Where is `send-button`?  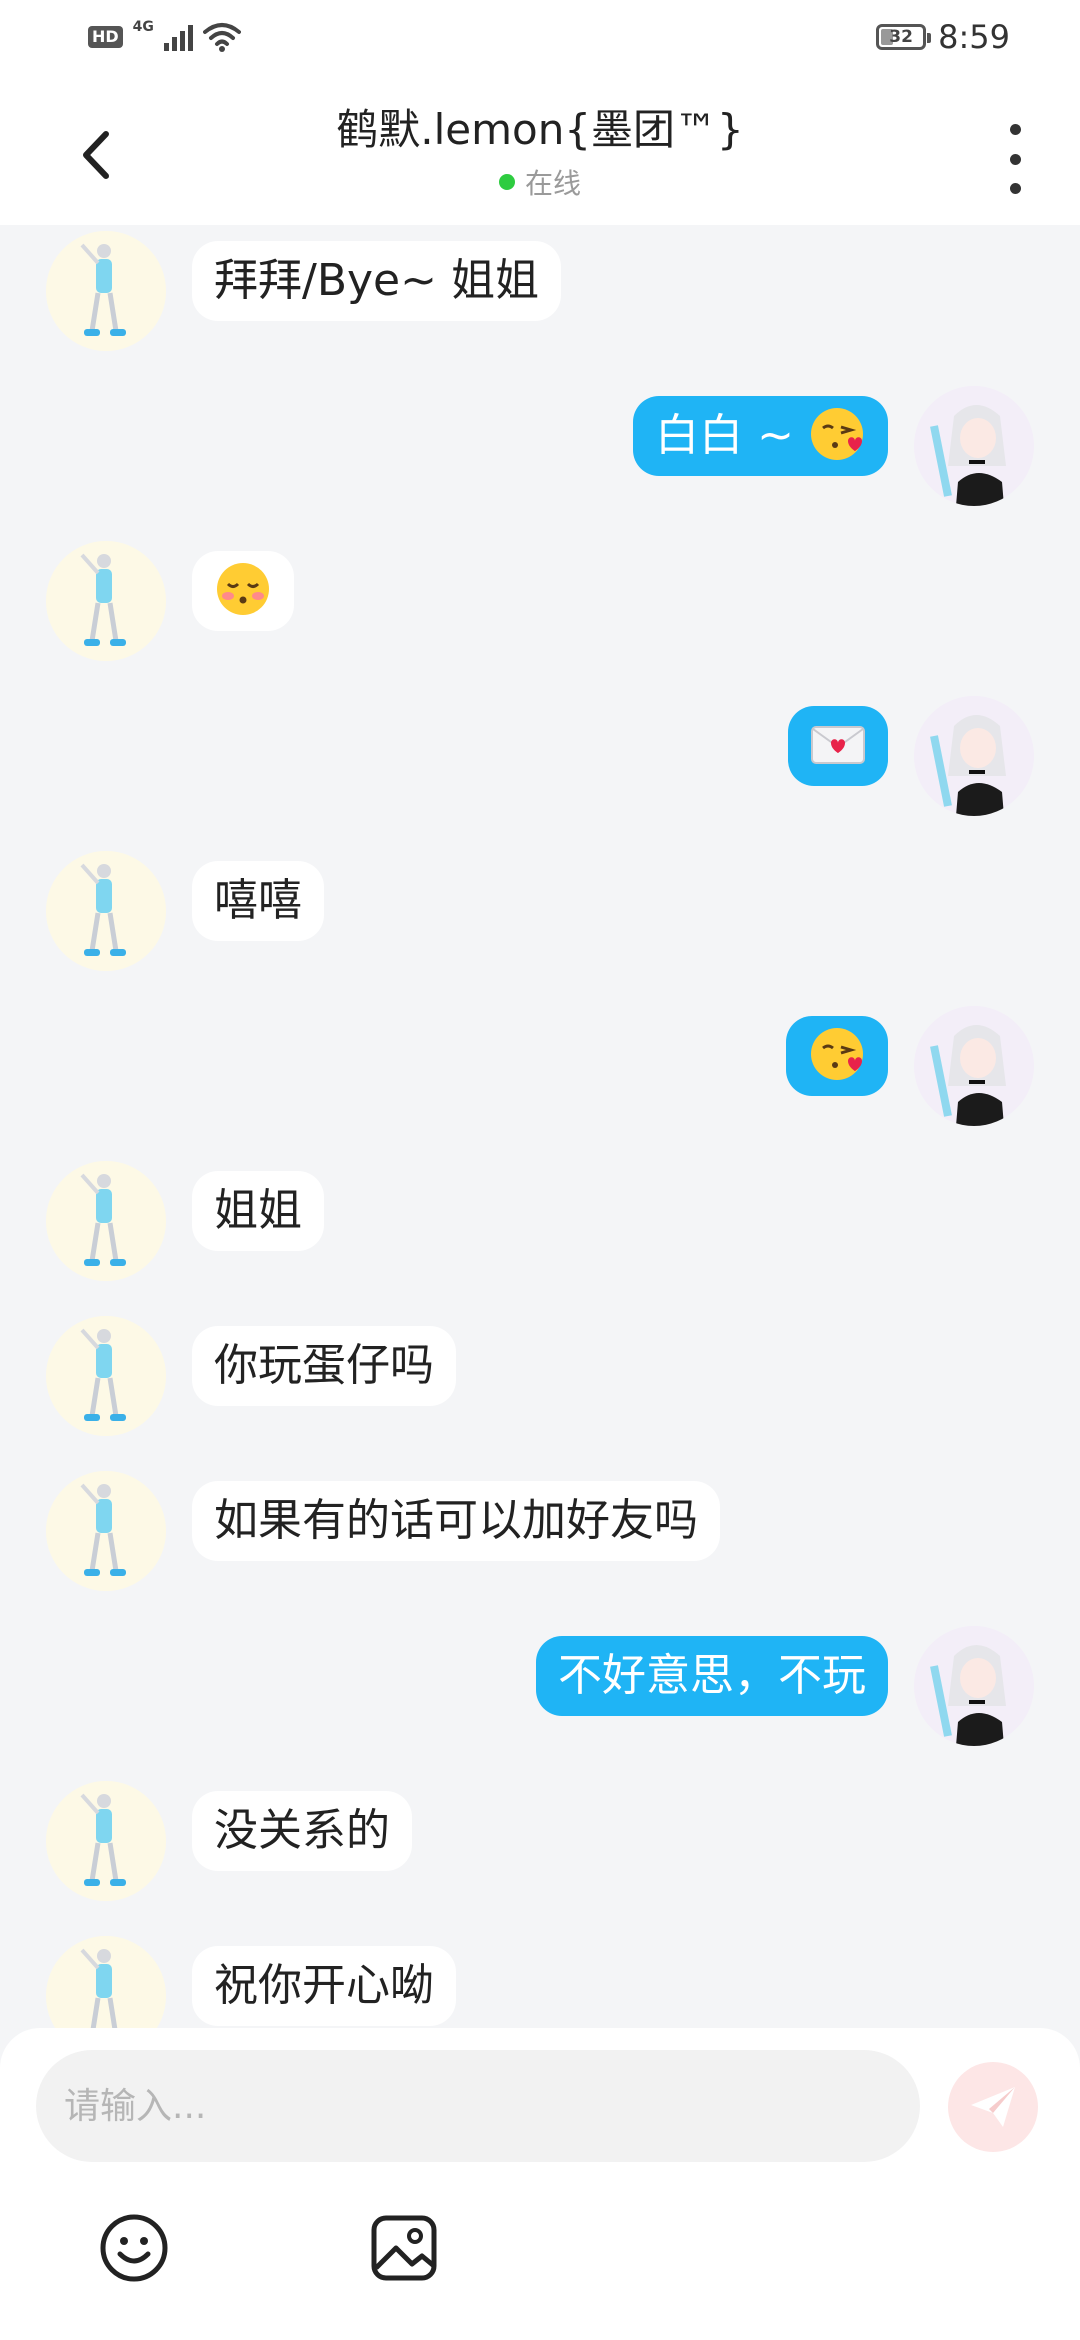
send-button is located at coordinates (993, 2107).